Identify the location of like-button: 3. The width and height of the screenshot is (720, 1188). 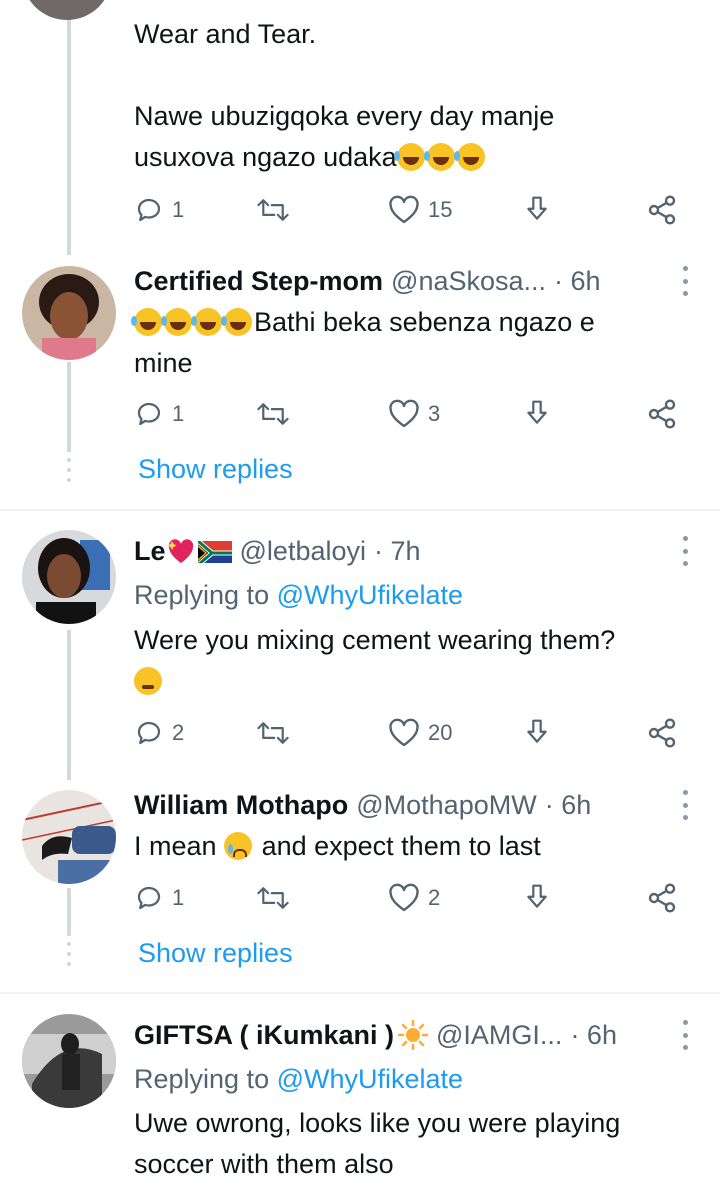
(414, 414).